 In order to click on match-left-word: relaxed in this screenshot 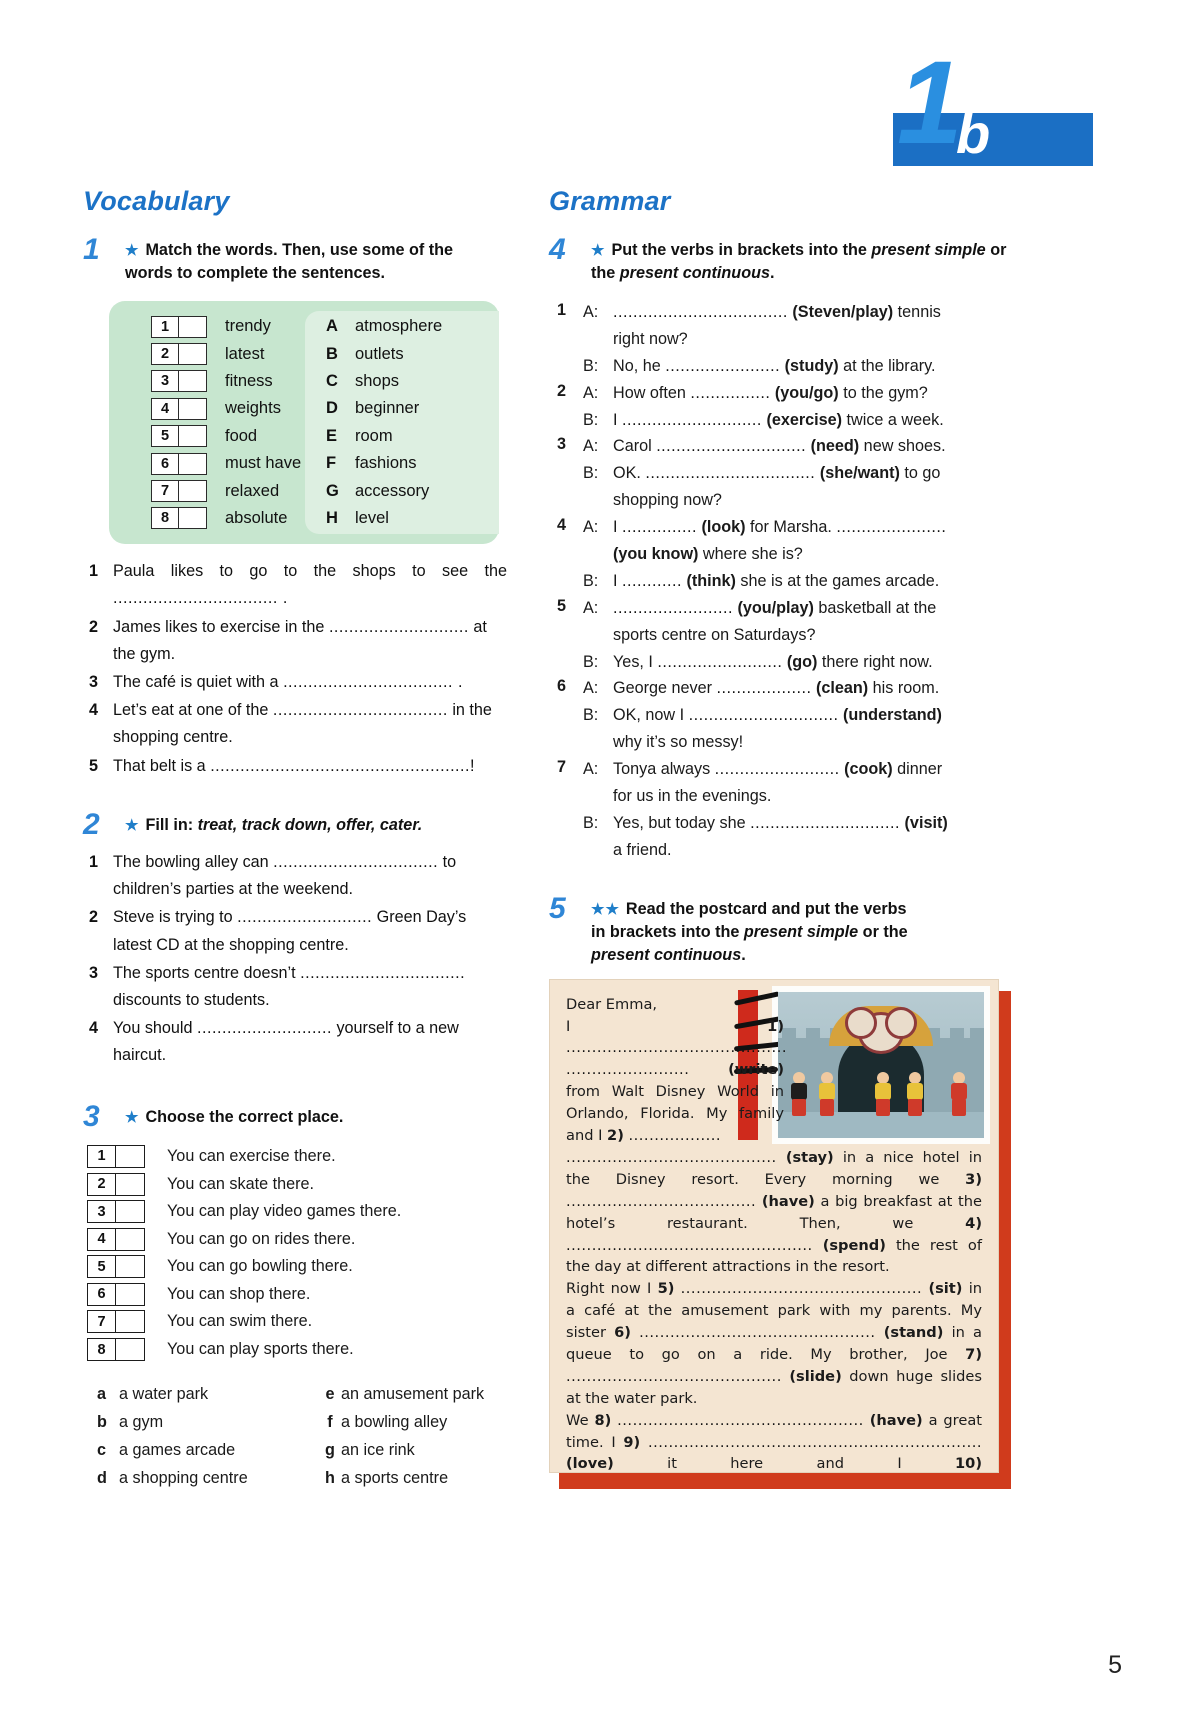, I will do `click(252, 490)`.